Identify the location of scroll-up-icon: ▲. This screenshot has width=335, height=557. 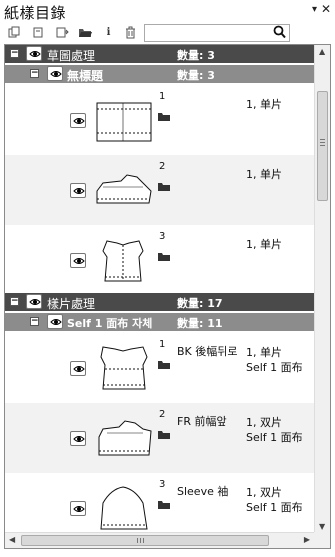
(322, 51).